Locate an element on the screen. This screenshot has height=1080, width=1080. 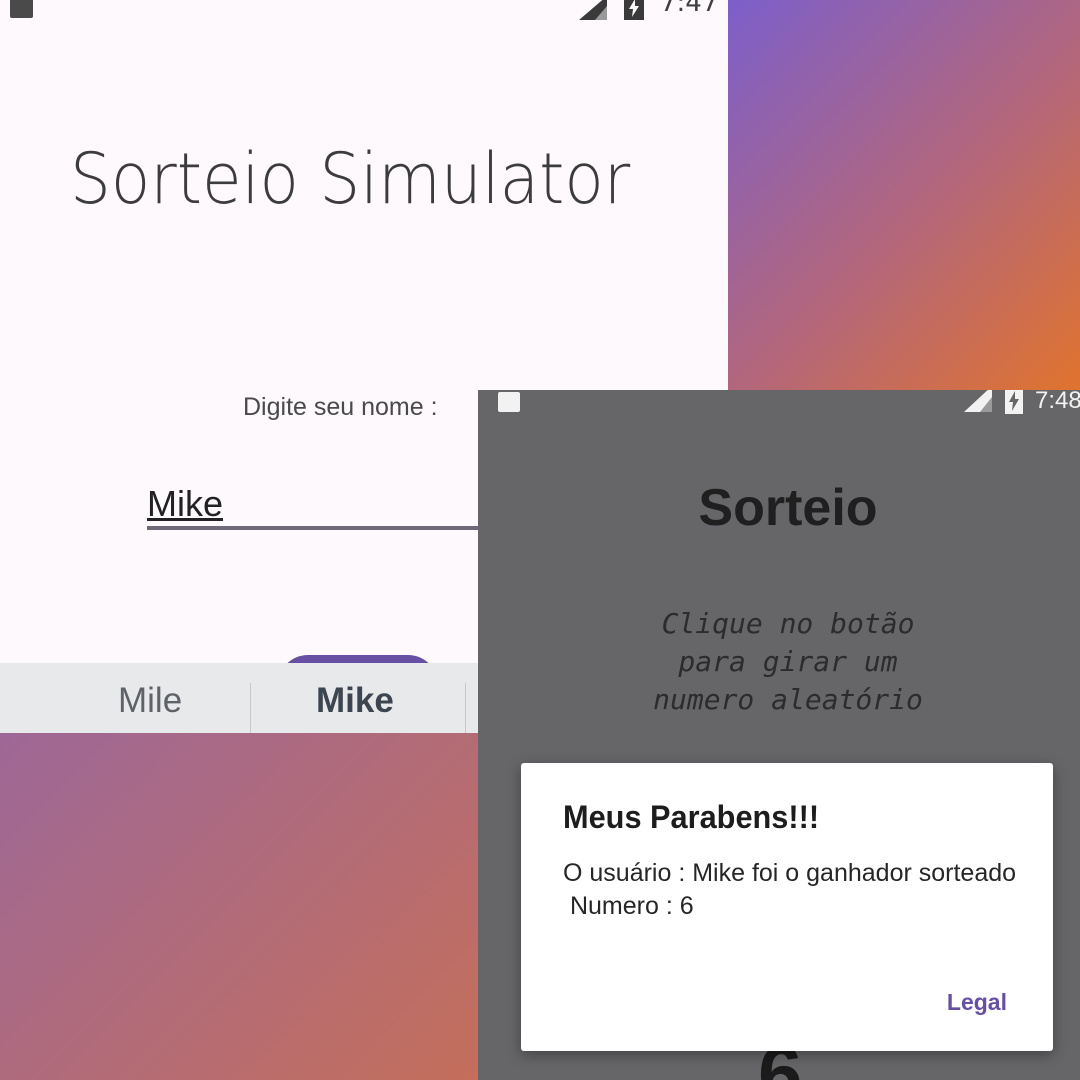
suggestion-mike: Mike is located at coordinates (355, 701).